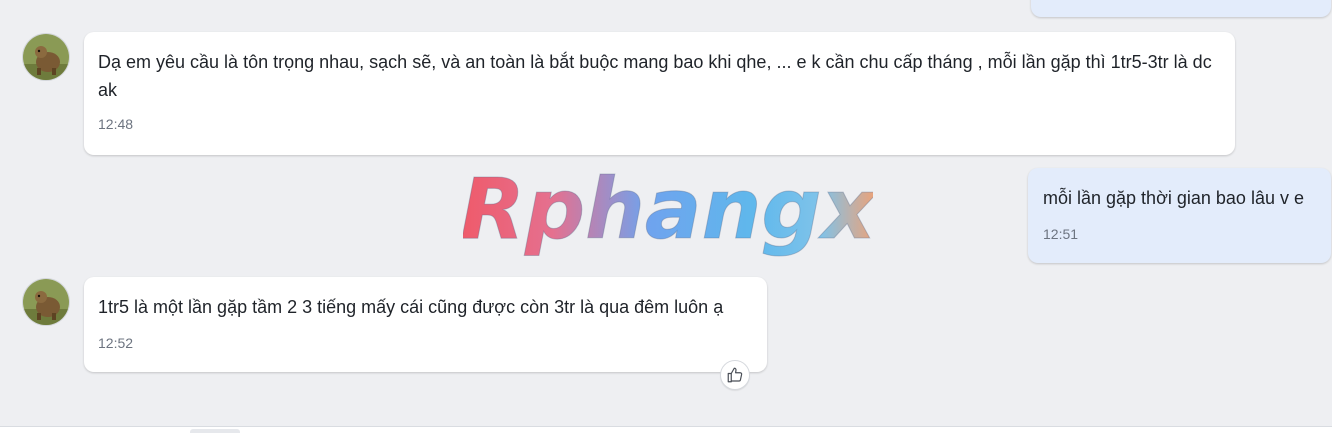 Image resolution: width=1332 pixels, height=433 pixels. Describe the element at coordinates (116, 124) in the screenshot. I see `message-time: 12:48` at that location.